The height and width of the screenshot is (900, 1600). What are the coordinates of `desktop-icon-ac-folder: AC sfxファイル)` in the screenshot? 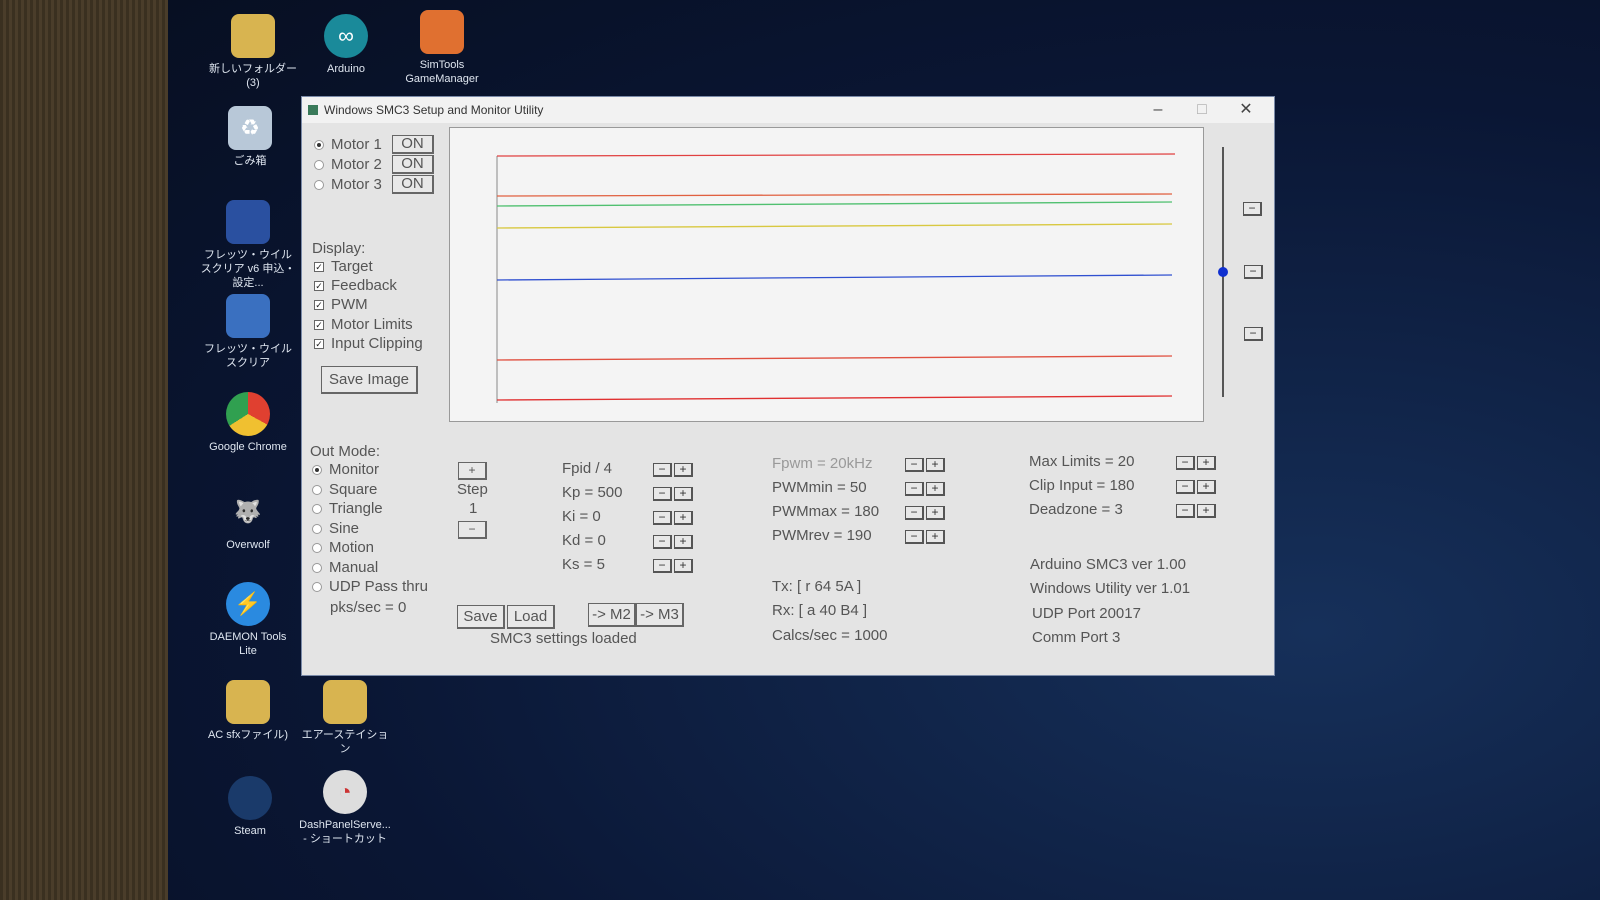 It's located at (248, 711).